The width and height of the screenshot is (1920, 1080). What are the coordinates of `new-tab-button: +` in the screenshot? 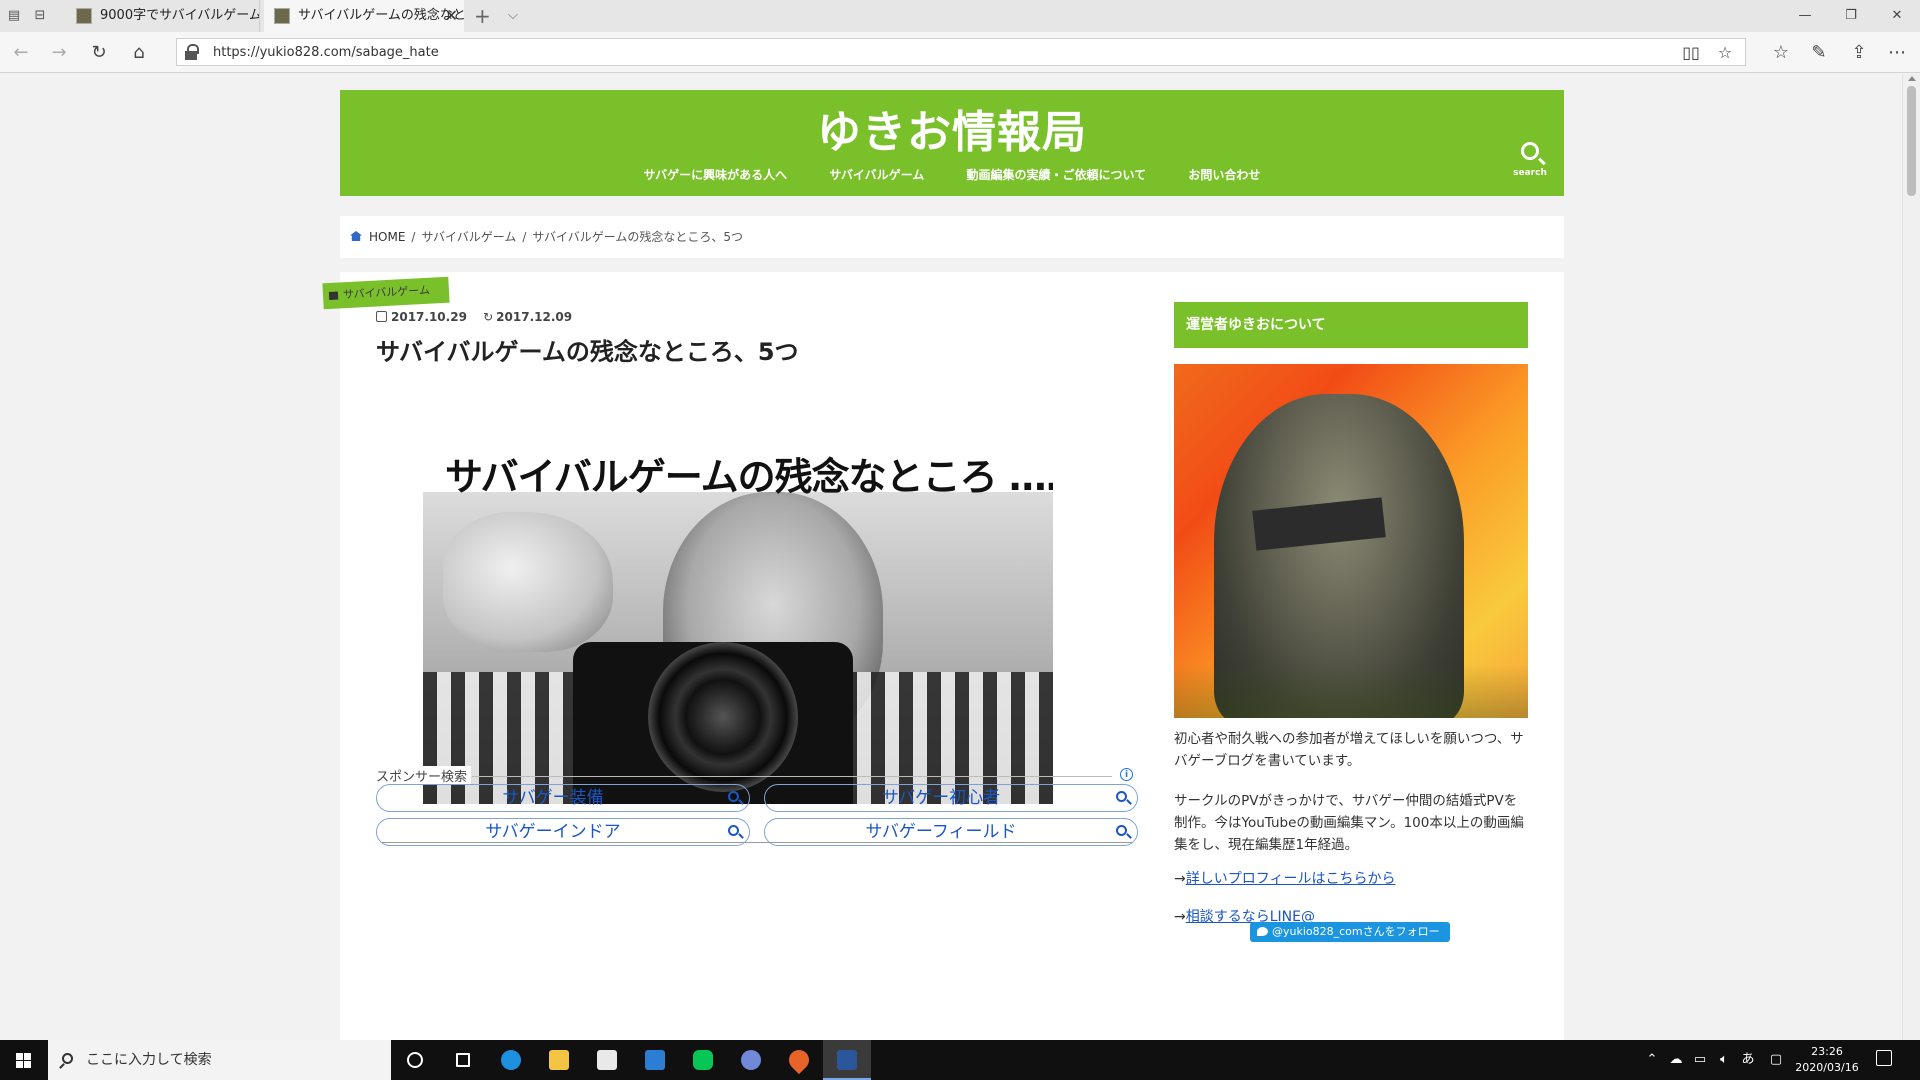 It's located at (482, 16).